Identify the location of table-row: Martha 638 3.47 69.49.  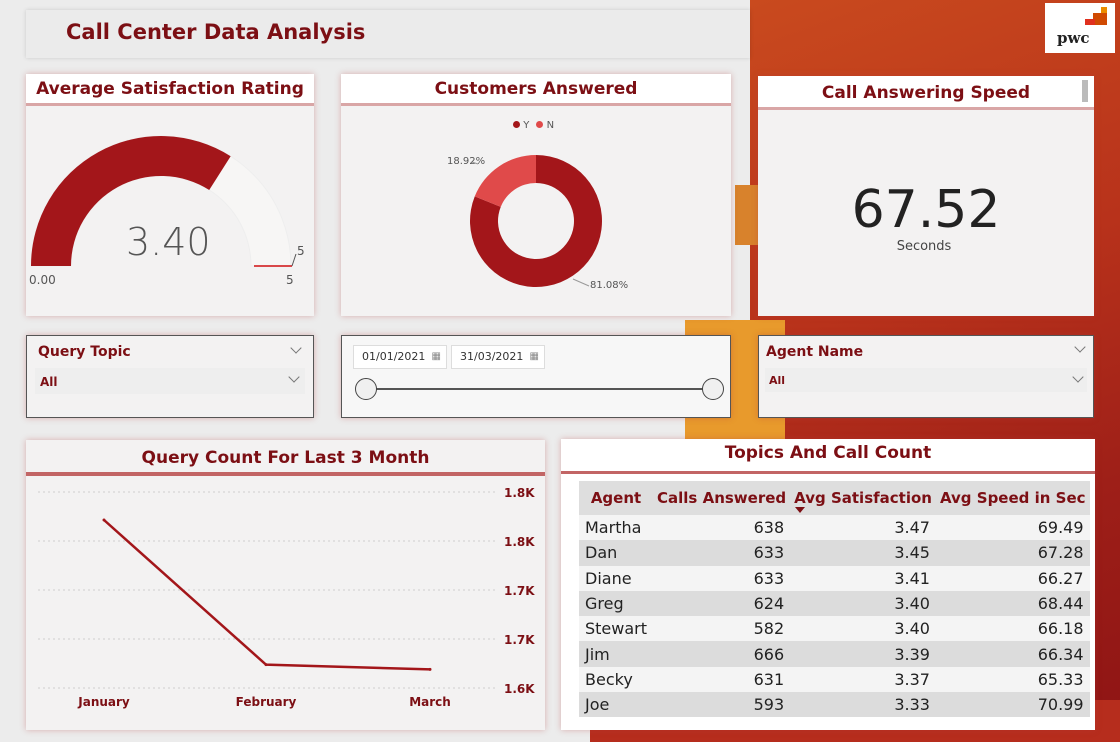
(834, 528).